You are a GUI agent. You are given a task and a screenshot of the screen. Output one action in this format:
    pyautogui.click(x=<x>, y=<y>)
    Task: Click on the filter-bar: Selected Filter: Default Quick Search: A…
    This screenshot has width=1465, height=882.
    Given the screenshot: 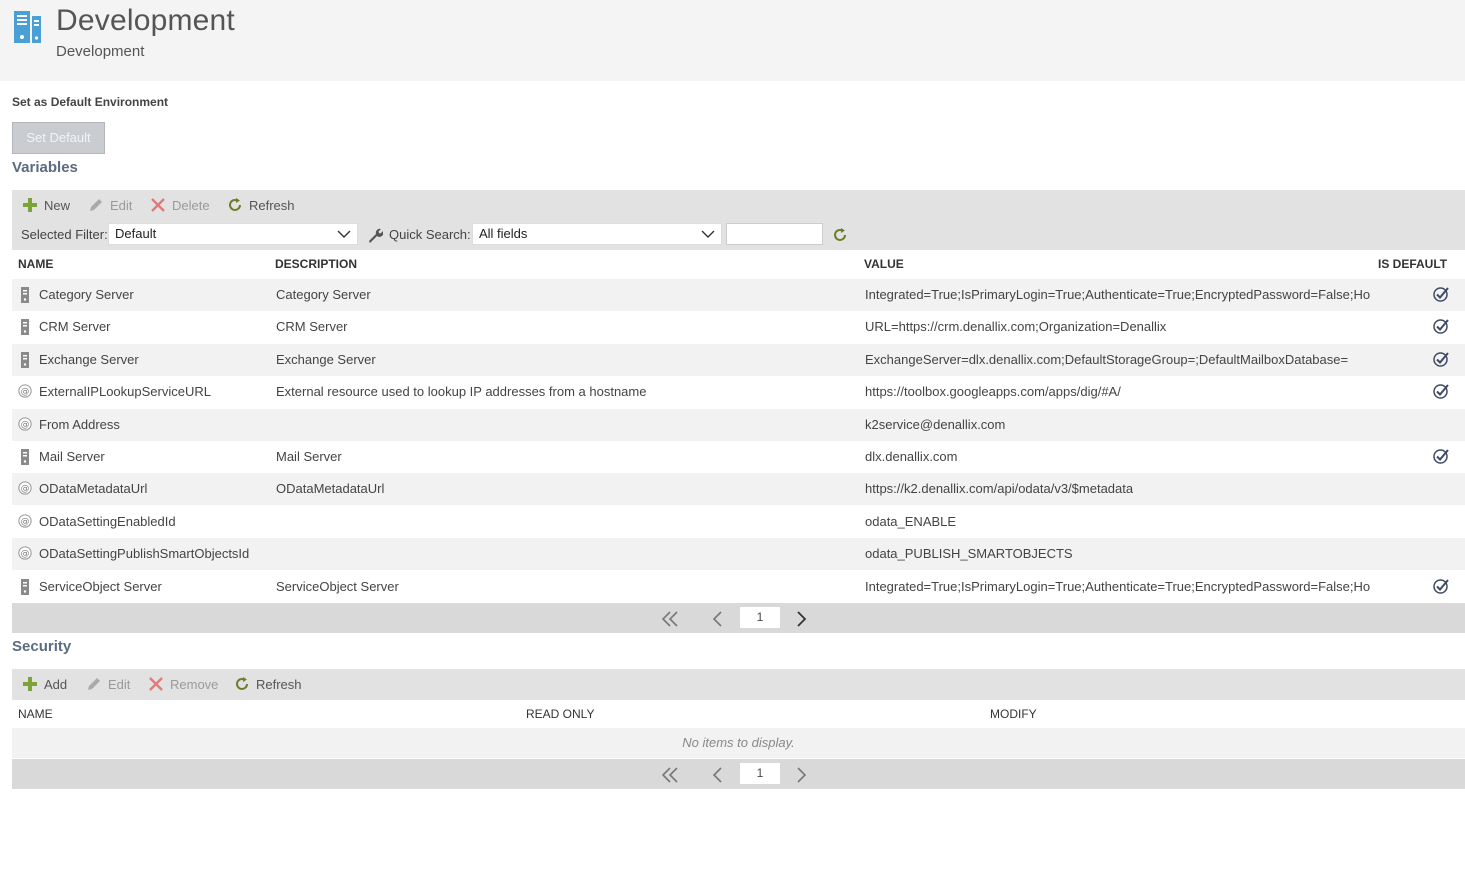 What is the action you would take?
    pyautogui.click(x=738, y=235)
    